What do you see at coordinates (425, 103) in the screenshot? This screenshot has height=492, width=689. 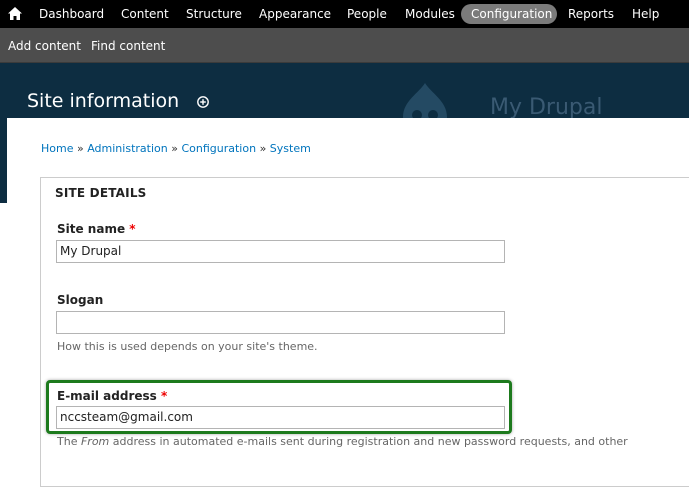 I see `drupal-logo-icon` at bounding box center [425, 103].